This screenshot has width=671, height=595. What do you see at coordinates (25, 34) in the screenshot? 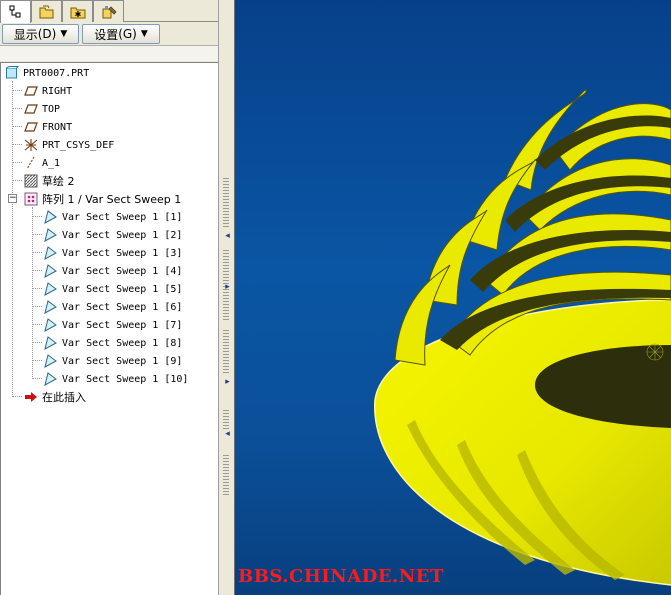
I see `show-label: 显示` at bounding box center [25, 34].